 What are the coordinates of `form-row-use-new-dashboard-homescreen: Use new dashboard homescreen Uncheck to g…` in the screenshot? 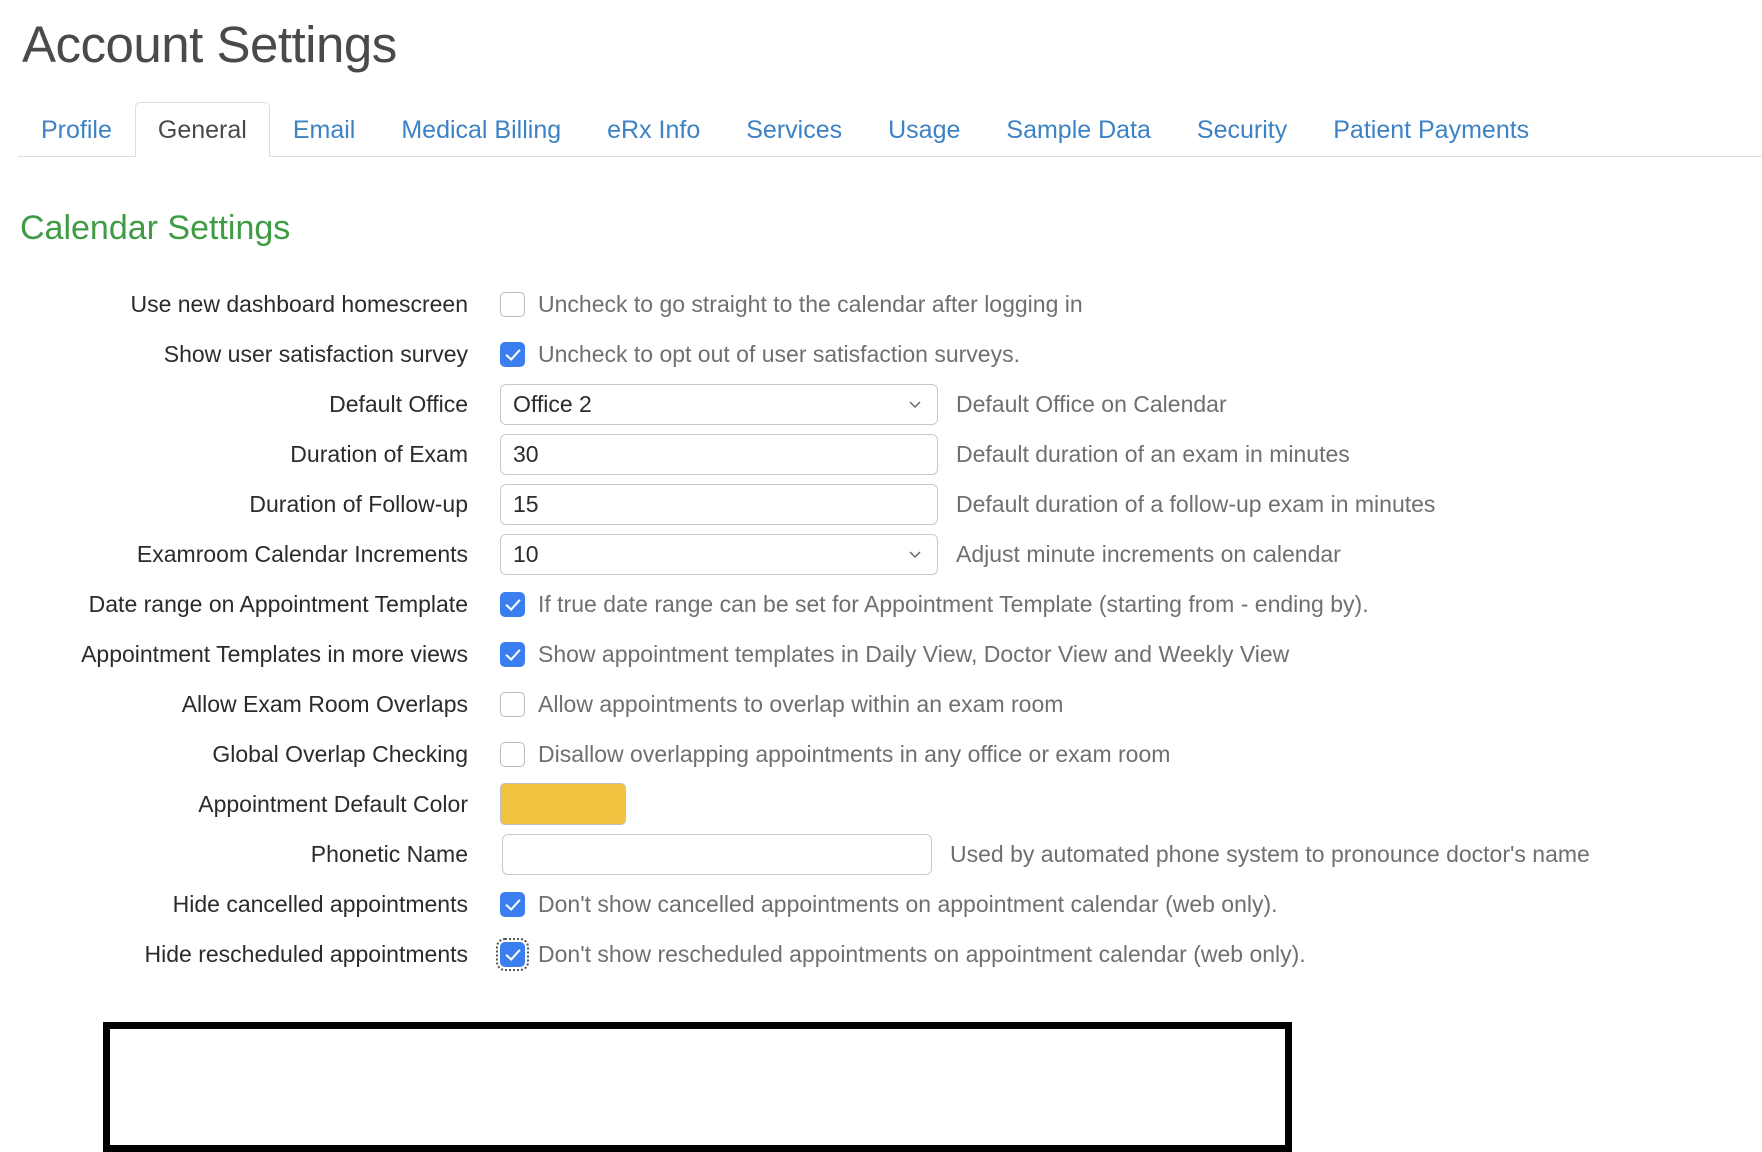 It's located at (881, 304).